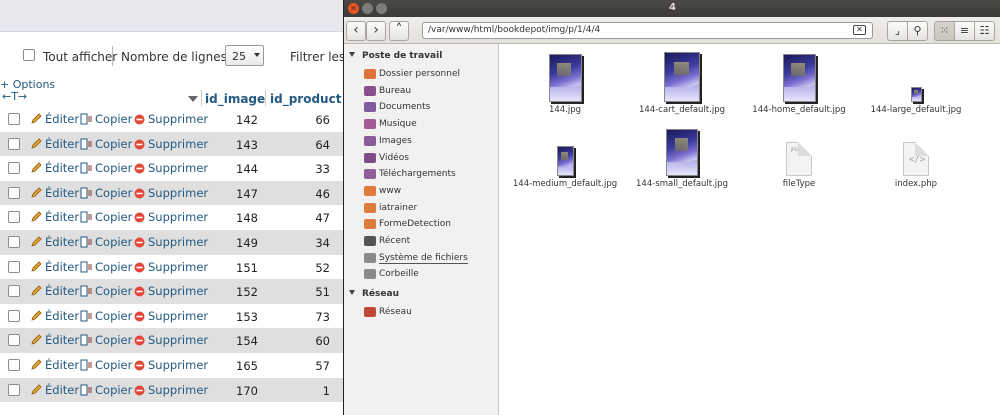 Image resolution: width=1000 pixels, height=415 pixels. What do you see at coordinates (964, 31) in the screenshot?
I see `list-view-button: ≡` at bounding box center [964, 31].